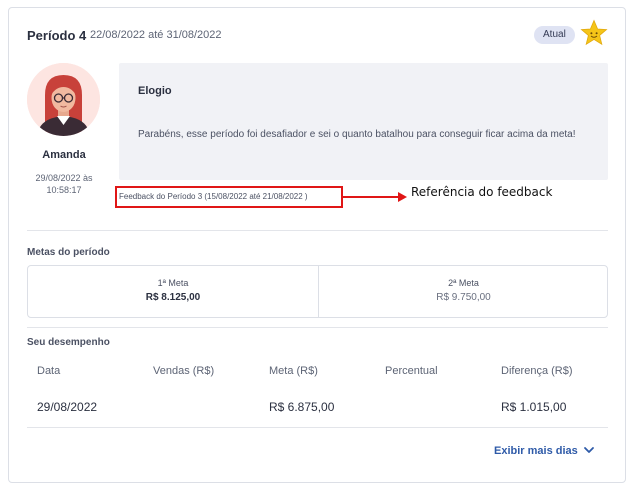 The image size is (632, 489). I want to click on author-timestamp: 29/08/2022 às 10:58:17, so click(64, 184).